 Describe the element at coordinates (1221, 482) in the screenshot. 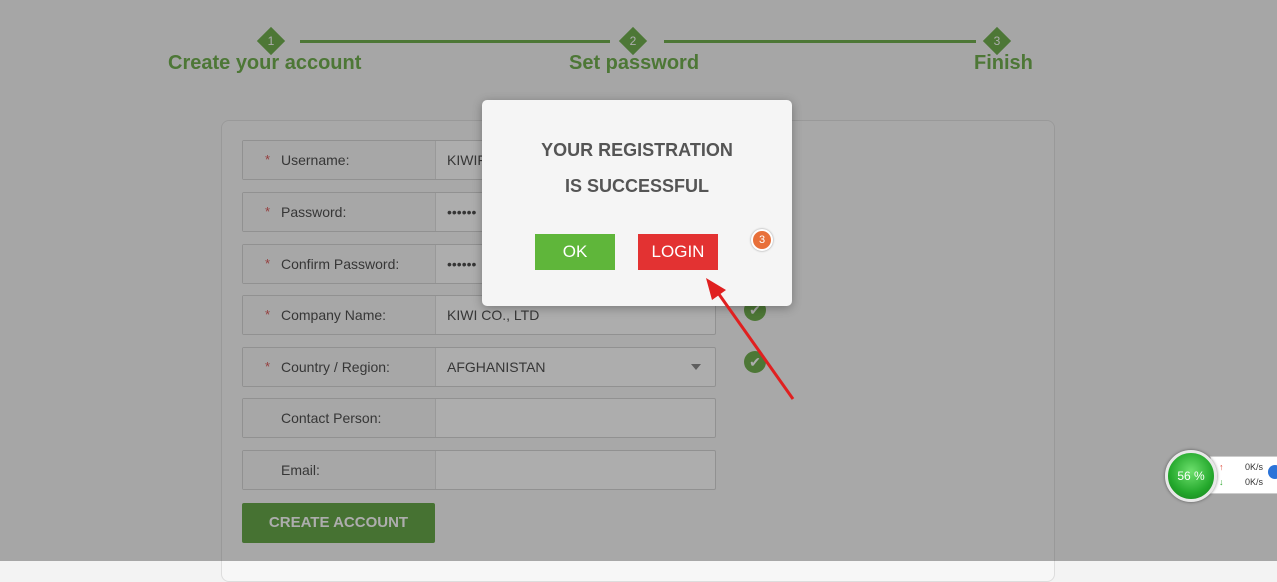

I see `download-arrow-icon: ↓` at that location.